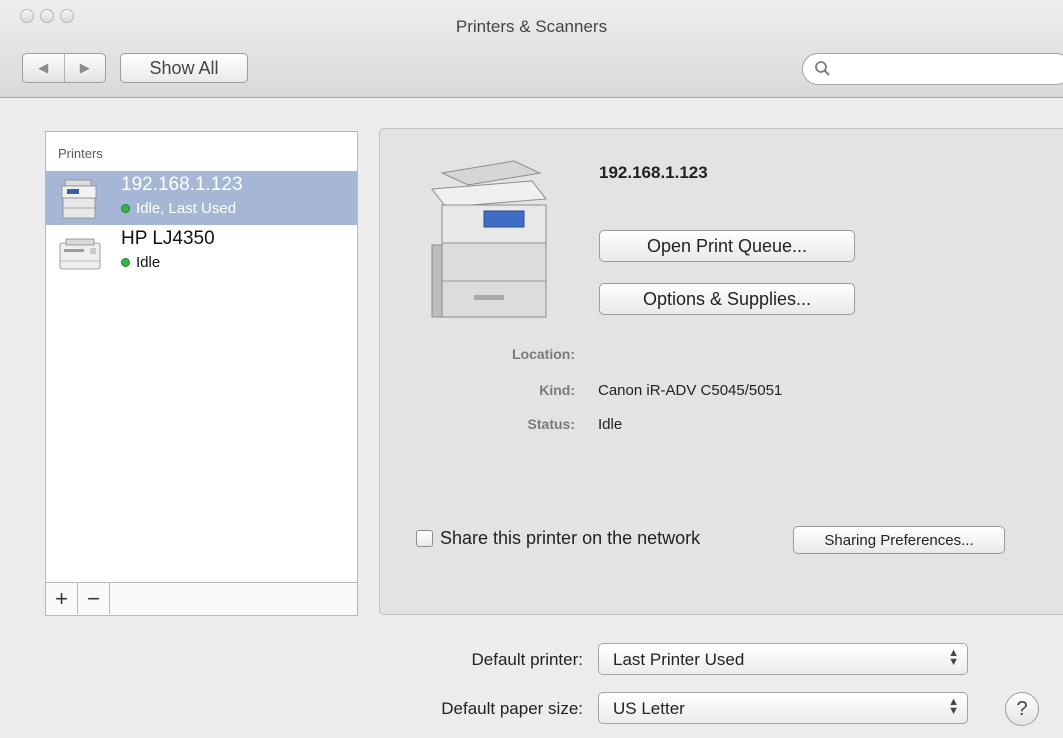 This screenshot has height=738, width=1063. What do you see at coordinates (512, 708) in the screenshot?
I see `default-paper-size-label: Default paper size:` at bounding box center [512, 708].